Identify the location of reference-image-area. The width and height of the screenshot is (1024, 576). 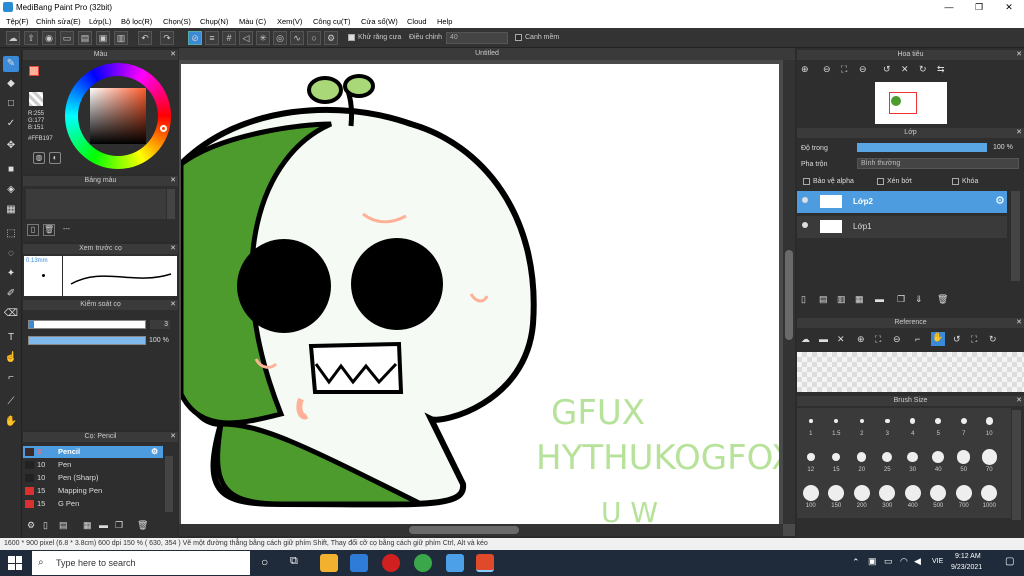
(910, 372).